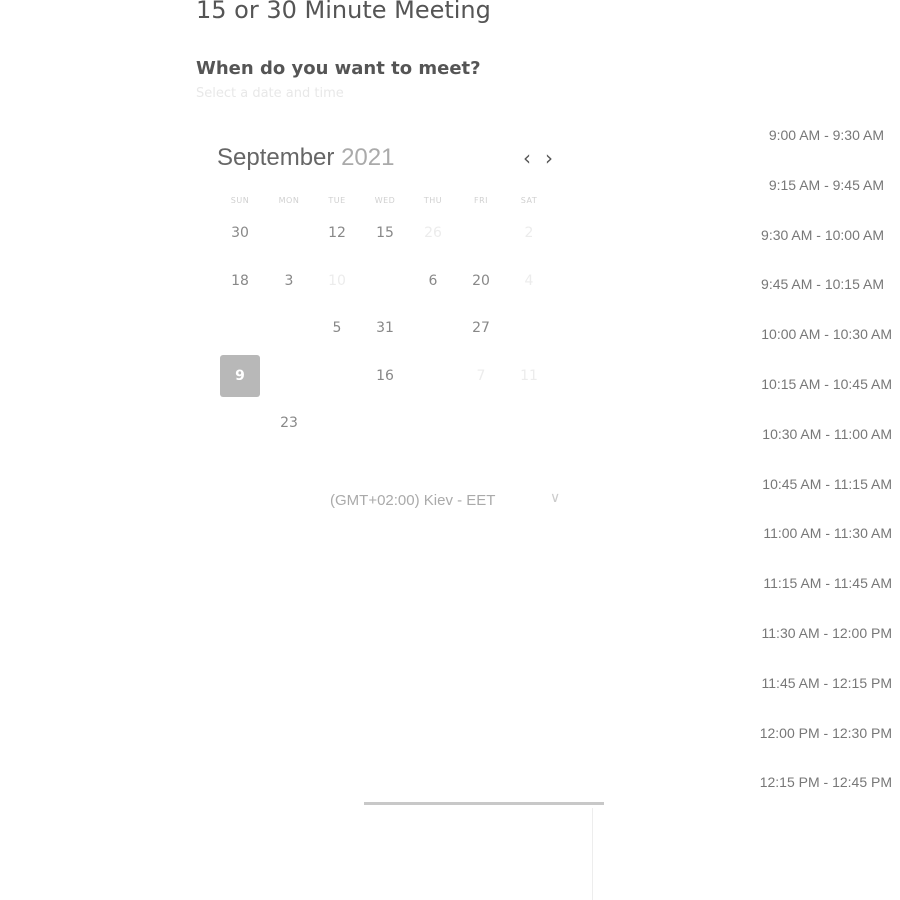  Describe the element at coordinates (826, 733) in the screenshot. I see `time-slot-button: 12:00 PM - 12:30 PM` at that location.